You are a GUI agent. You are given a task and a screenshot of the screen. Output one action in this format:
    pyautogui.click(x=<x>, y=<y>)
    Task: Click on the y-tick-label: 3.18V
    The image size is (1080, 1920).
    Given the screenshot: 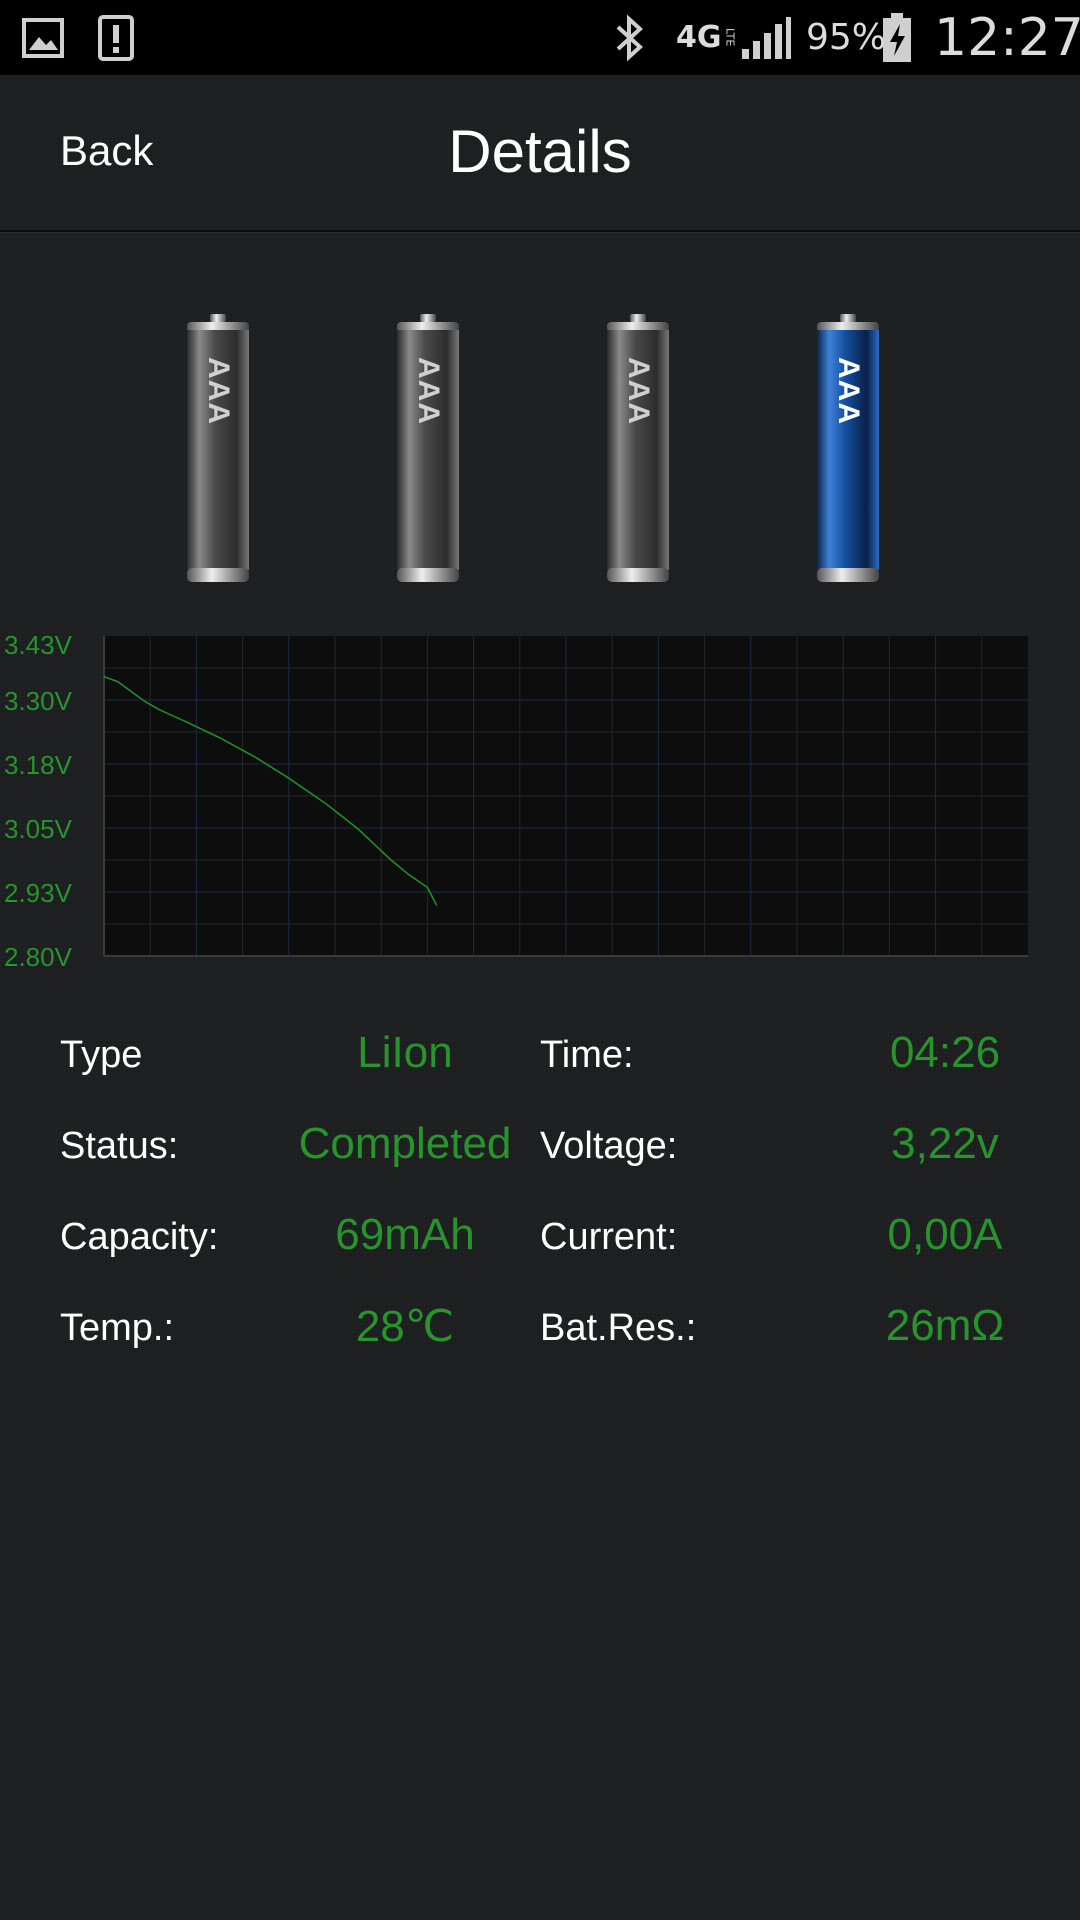 What is the action you would take?
    pyautogui.click(x=38, y=765)
    